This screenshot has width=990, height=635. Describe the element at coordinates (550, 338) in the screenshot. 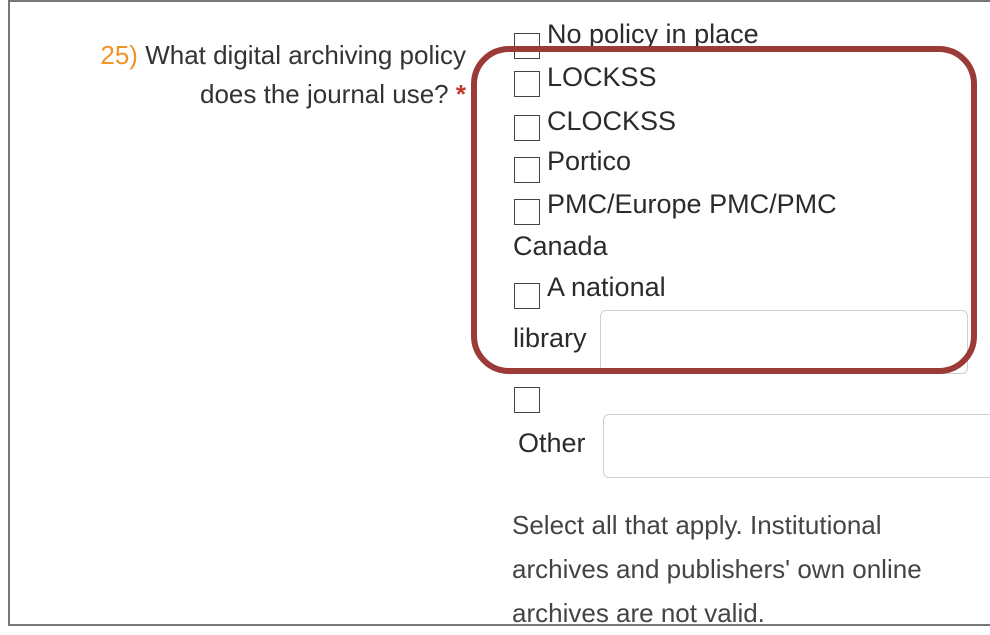

I see `label-national-line2: library` at that location.